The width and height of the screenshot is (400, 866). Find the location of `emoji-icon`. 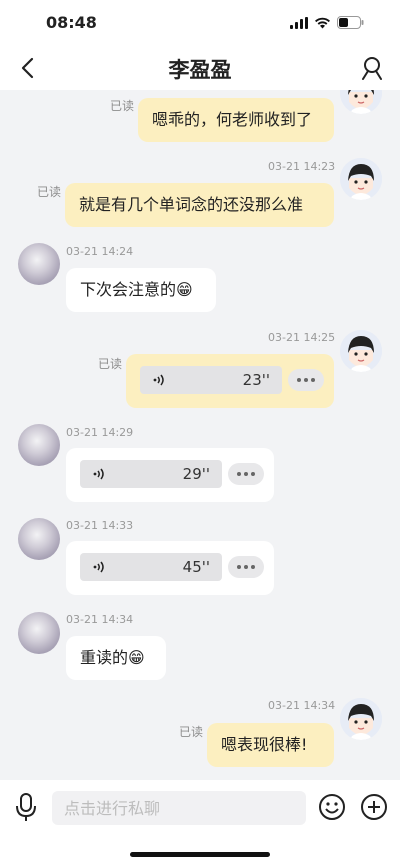

emoji-icon is located at coordinates (332, 807).